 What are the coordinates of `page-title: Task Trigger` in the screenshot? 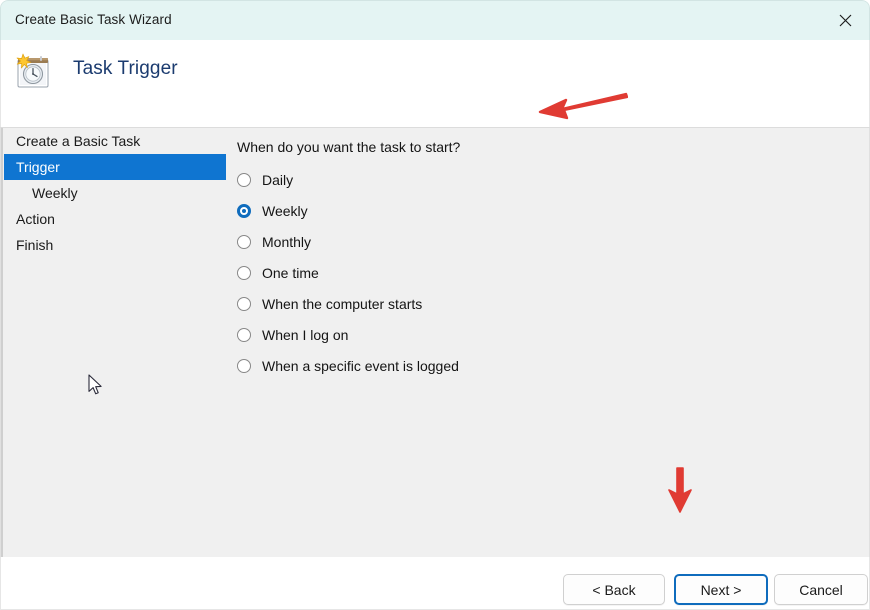 It's located at (125, 68).